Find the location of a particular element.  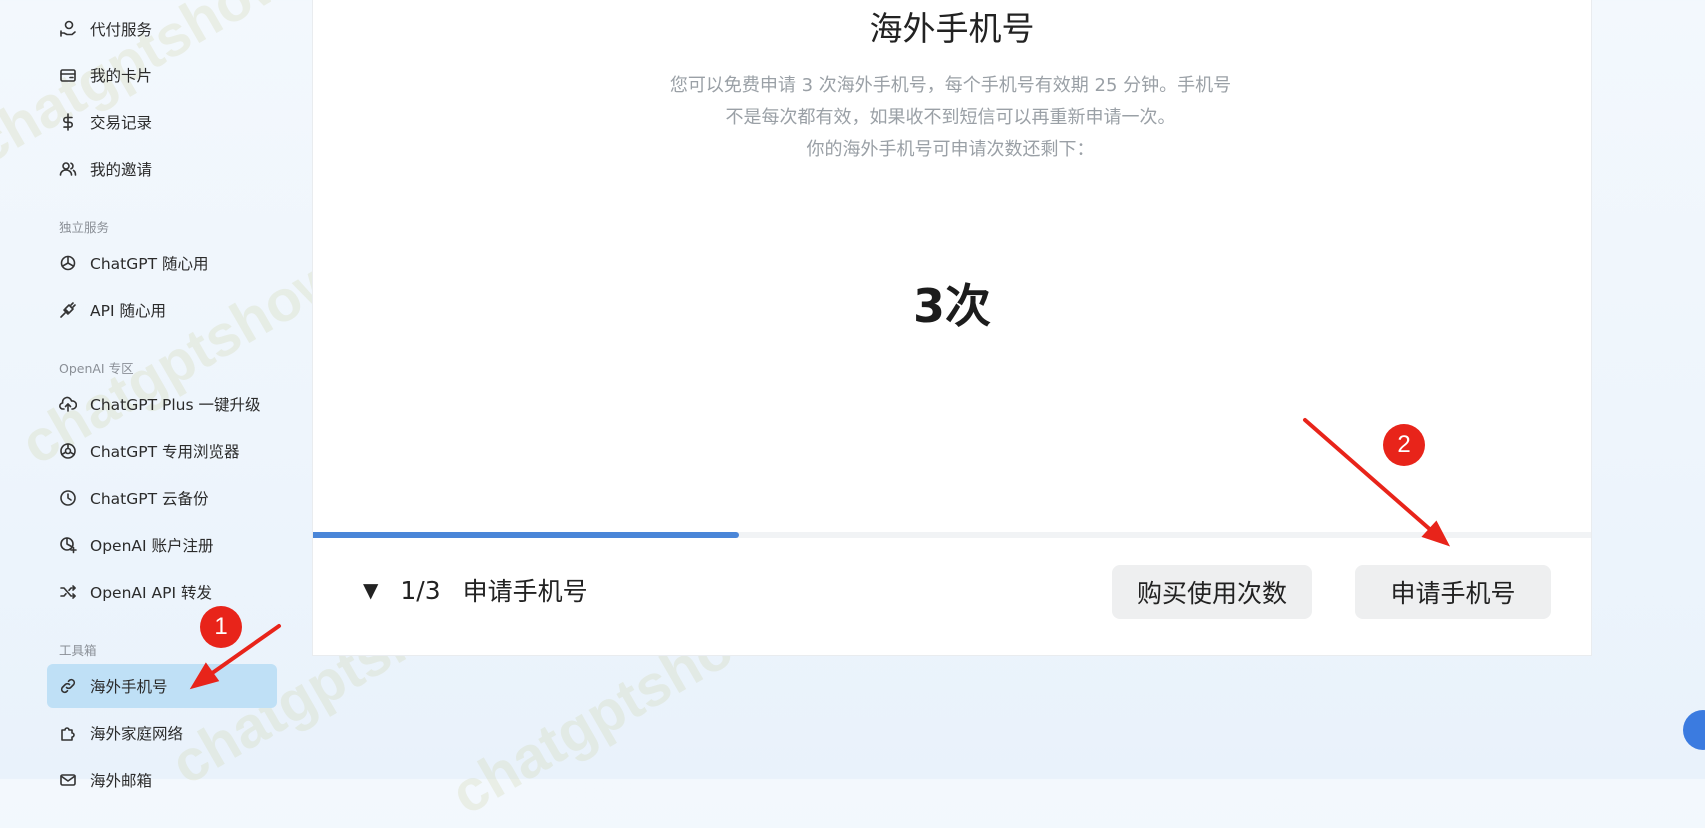

sidebar-item-payment-service: 代付服务 is located at coordinates (162, 29).